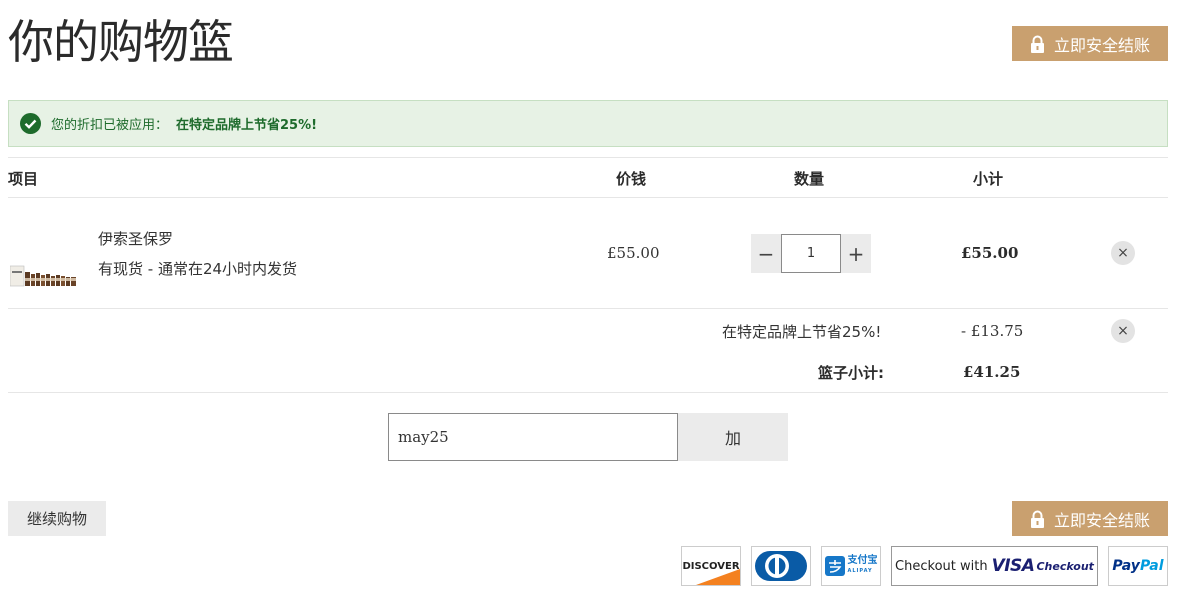 The image size is (1199, 614). I want to click on check-circle-icon, so click(30, 123).